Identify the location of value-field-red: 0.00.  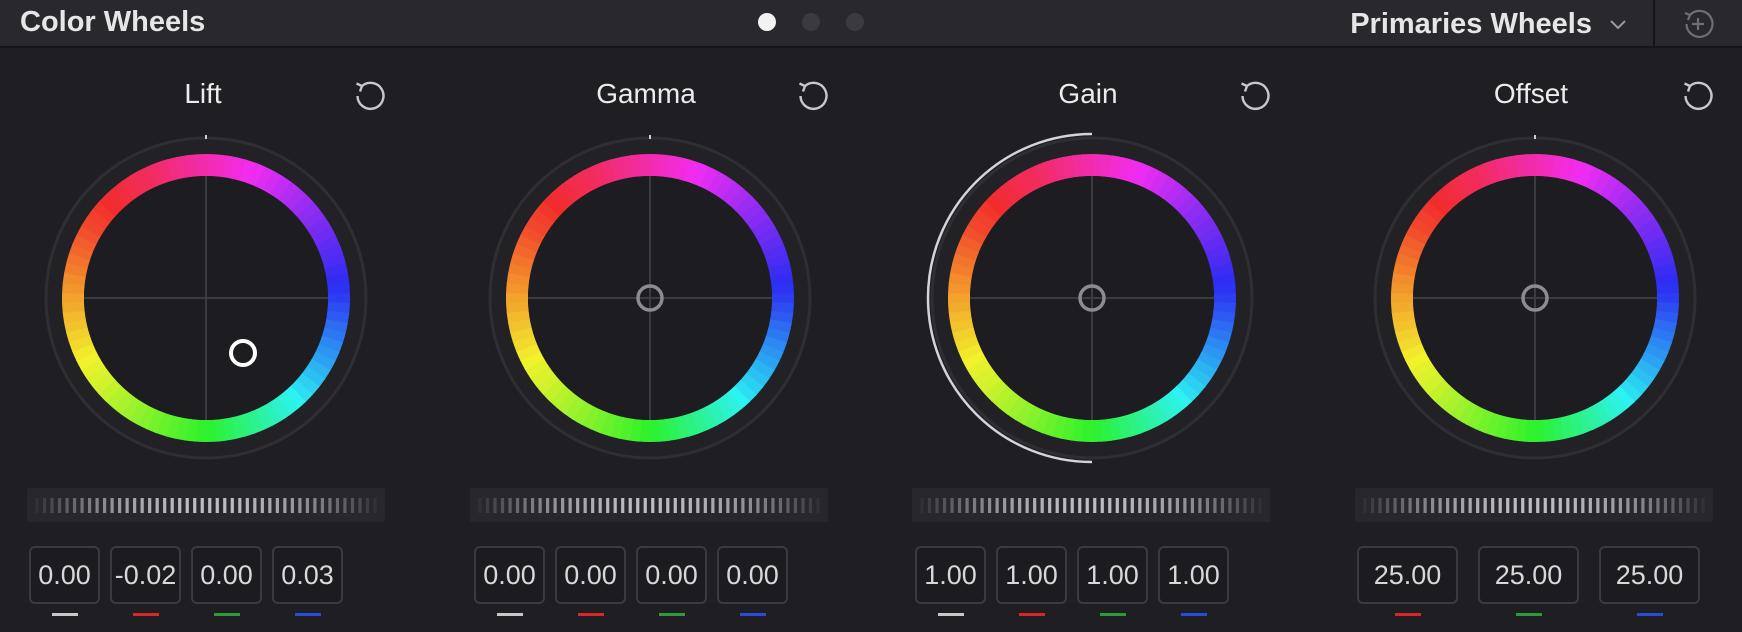
(590, 581).